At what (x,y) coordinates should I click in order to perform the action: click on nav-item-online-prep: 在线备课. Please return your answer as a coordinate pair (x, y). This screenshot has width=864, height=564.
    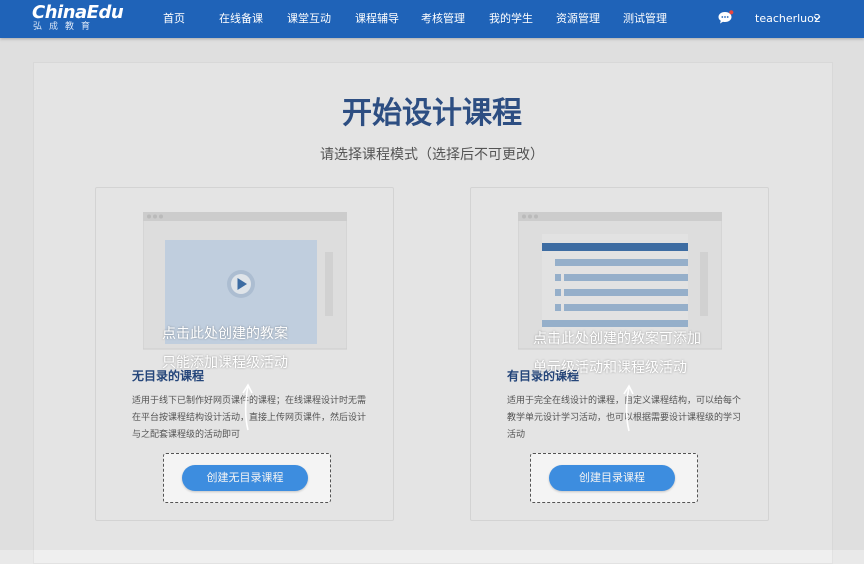
    Looking at the image, I should click on (241, 19).